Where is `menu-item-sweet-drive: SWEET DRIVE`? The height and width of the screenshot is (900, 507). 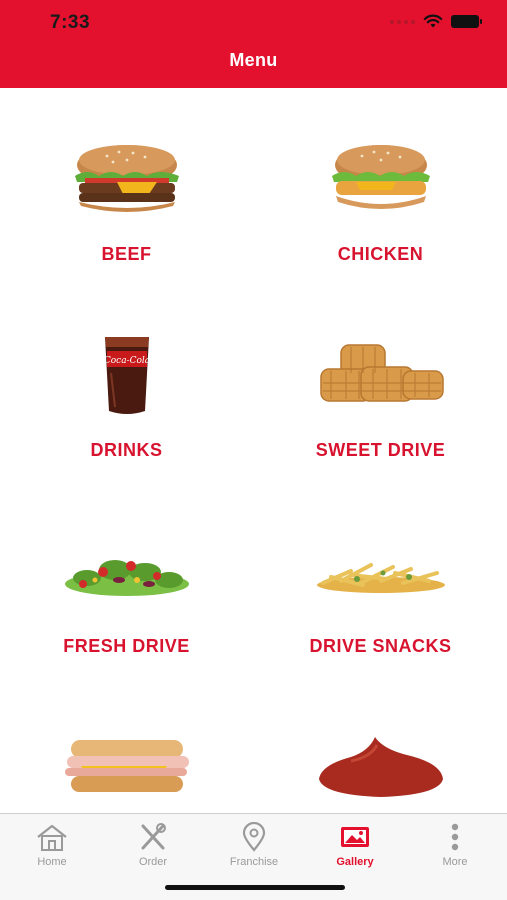 menu-item-sweet-drive: SWEET DRIVE is located at coordinates (380, 382).